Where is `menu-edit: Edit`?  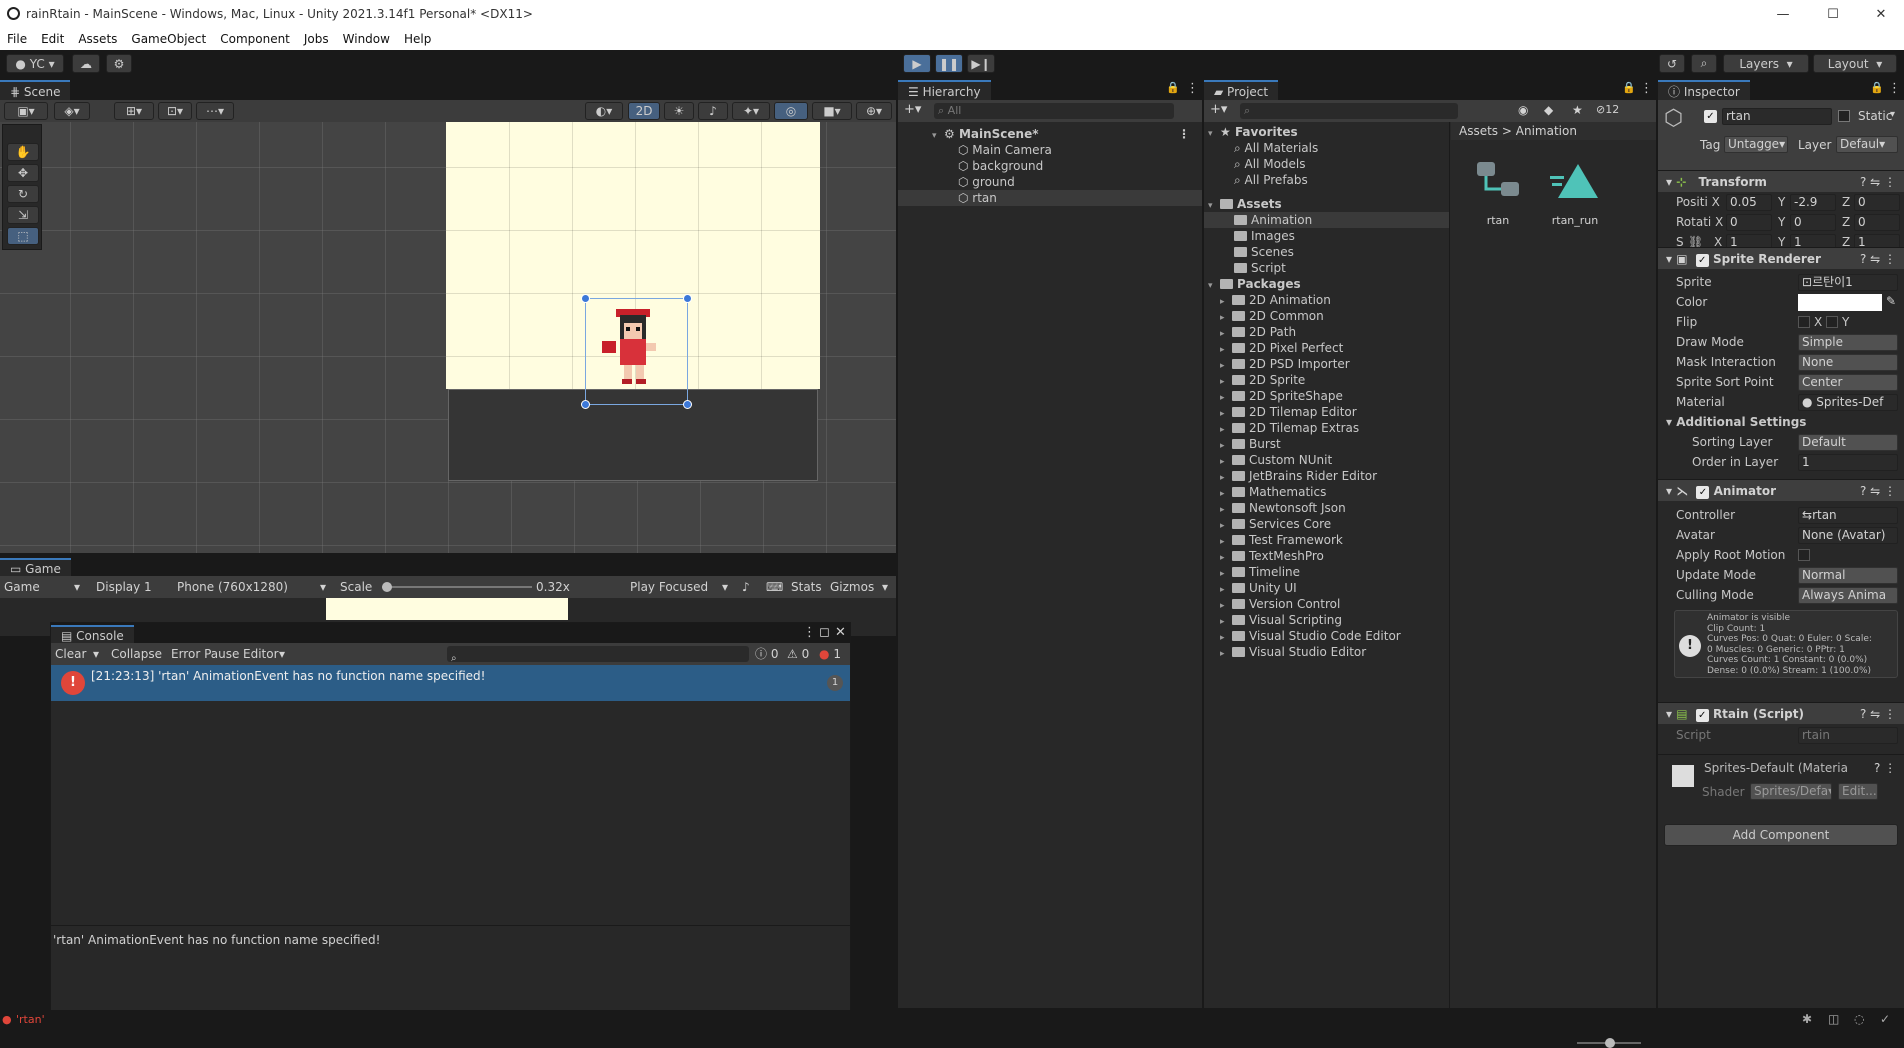 menu-edit: Edit is located at coordinates (52, 39).